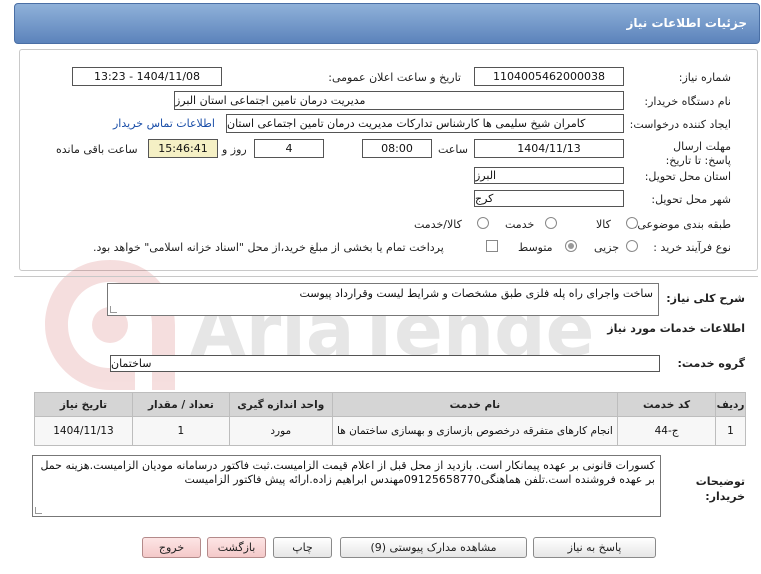 The image size is (761, 574). Describe the element at coordinates (667, 431) in the screenshot. I see `cell-service-code: ج-44` at that location.